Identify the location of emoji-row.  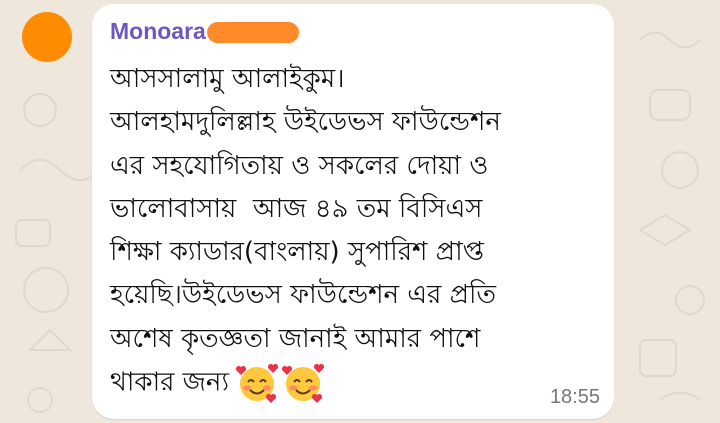
(281, 383).